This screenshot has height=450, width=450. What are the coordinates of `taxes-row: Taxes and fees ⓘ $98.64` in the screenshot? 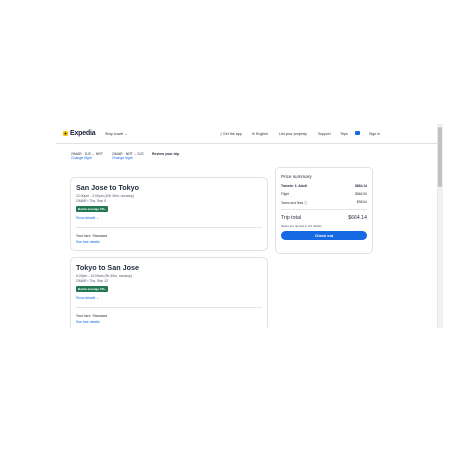 It's located at (324, 202).